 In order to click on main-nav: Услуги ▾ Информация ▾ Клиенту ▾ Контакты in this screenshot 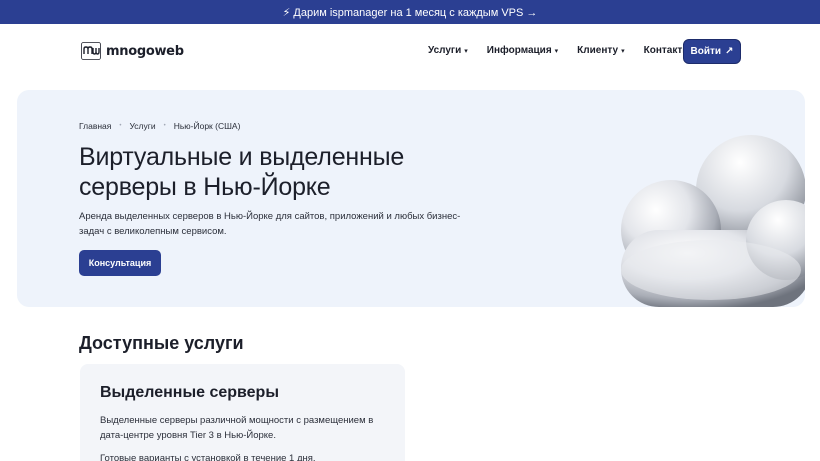, I will do `click(559, 50)`.